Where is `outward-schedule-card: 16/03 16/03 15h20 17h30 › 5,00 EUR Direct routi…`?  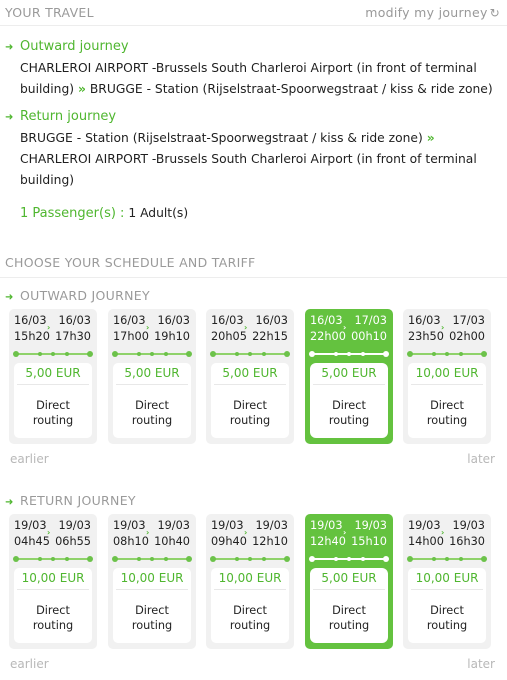 outward-schedule-card: 16/03 16/03 15h20 17h30 › 5,00 EUR Direct routi… is located at coordinates (53, 376).